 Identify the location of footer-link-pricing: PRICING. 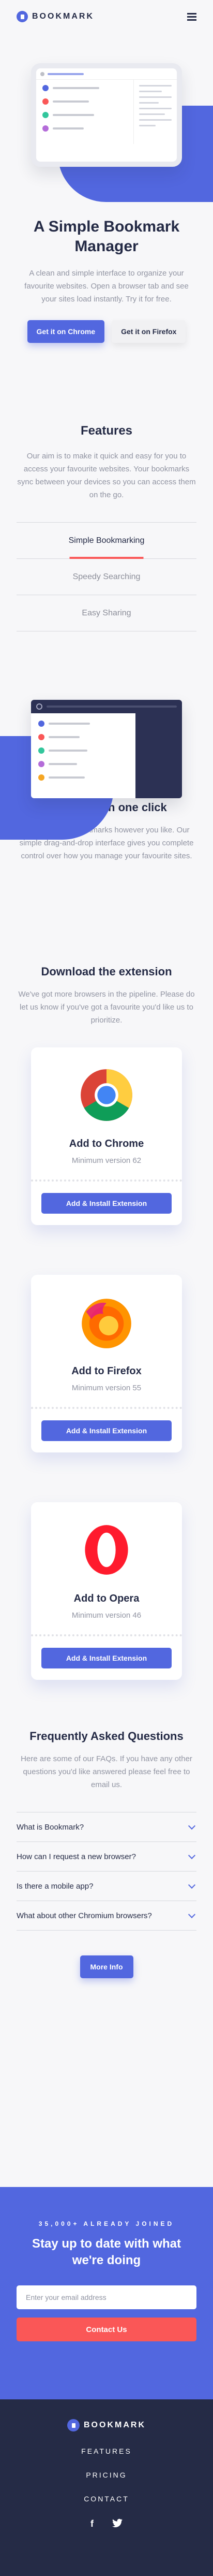
(106, 2475).